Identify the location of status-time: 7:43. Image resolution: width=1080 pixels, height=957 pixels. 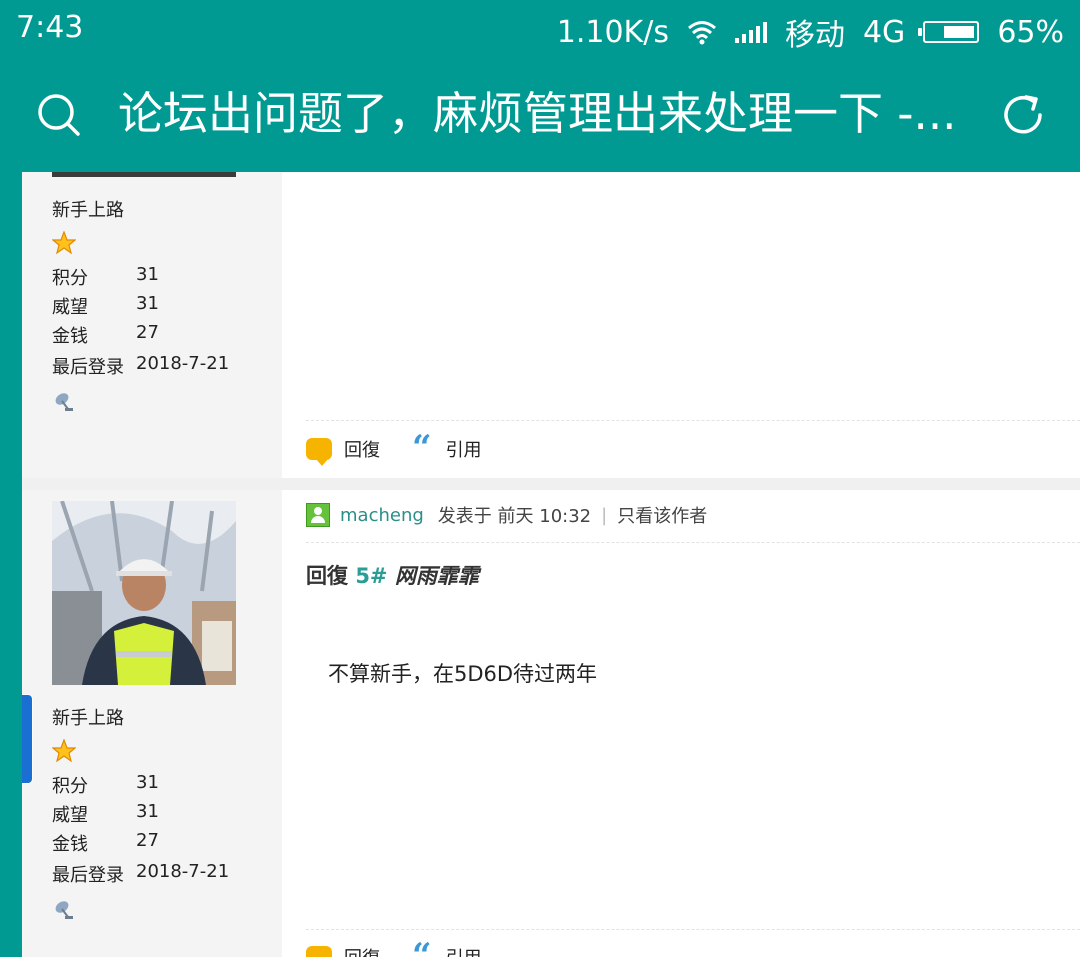
(50, 27).